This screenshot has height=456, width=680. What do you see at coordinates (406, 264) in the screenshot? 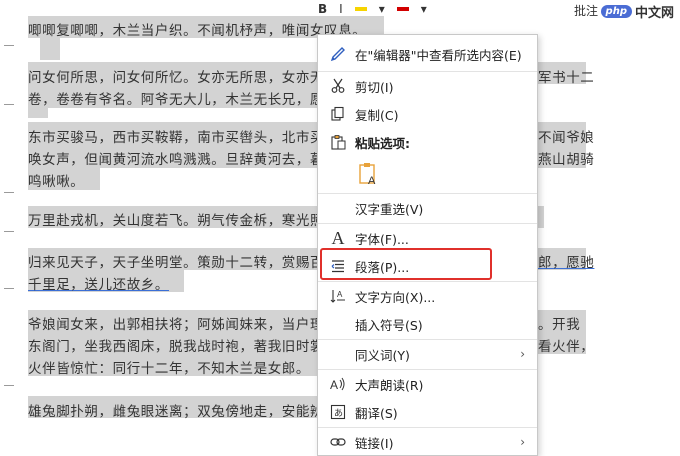
I see `annotation-highlight-box` at bounding box center [406, 264].